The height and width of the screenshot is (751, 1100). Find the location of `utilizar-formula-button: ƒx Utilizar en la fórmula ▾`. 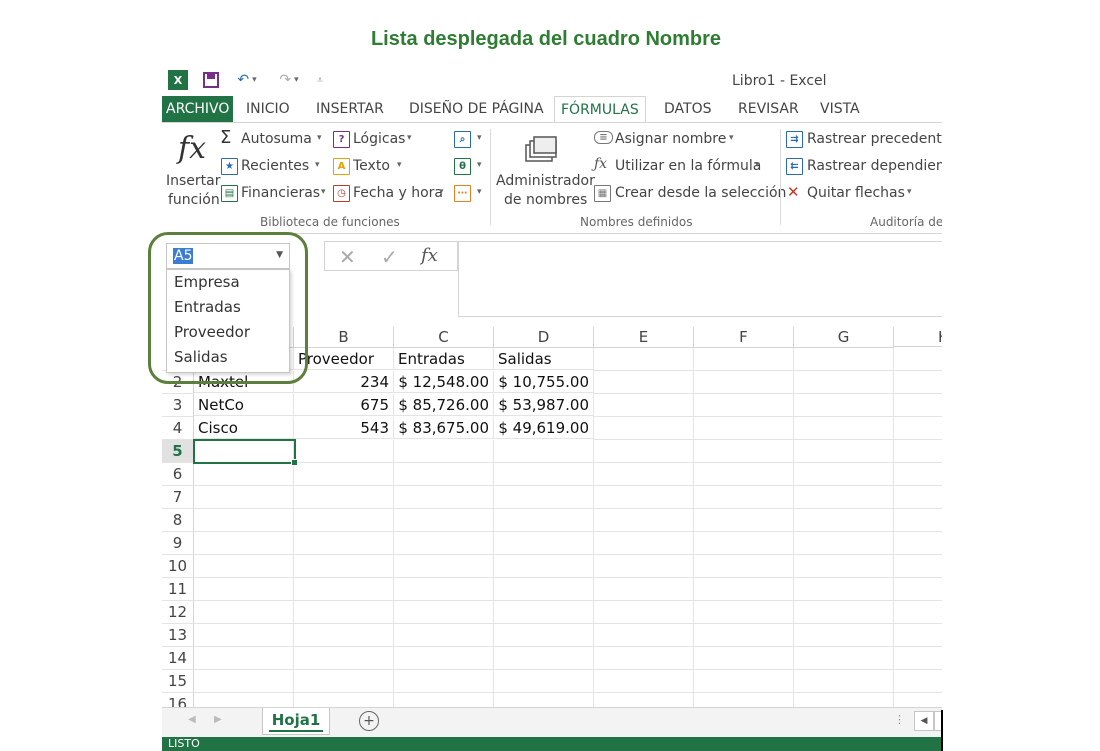

utilizar-formula-button: ƒx Utilizar en la fórmula ▾ is located at coordinates (681, 167).